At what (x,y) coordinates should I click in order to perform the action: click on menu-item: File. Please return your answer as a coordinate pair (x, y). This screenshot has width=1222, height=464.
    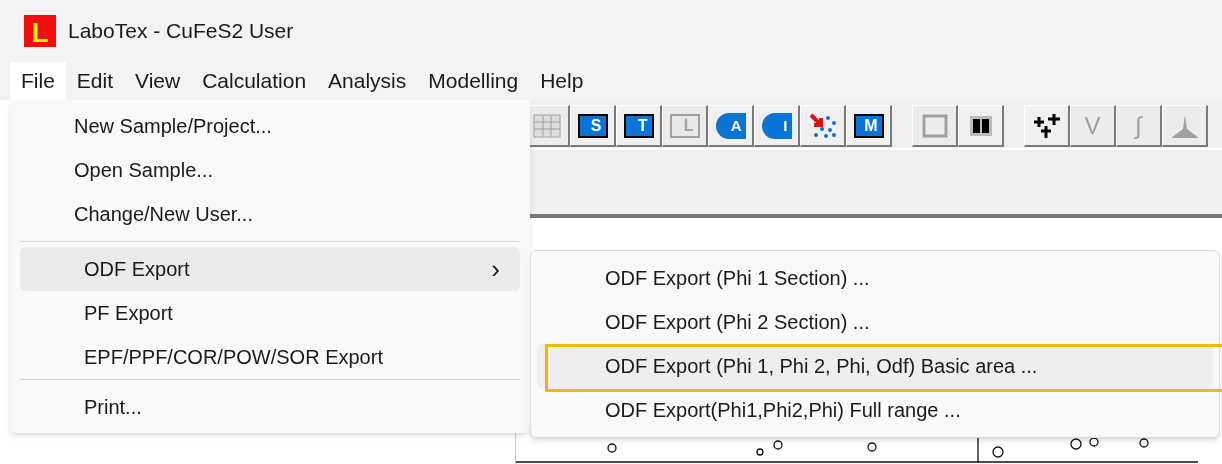
    Looking at the image, I should click on (38, 81).